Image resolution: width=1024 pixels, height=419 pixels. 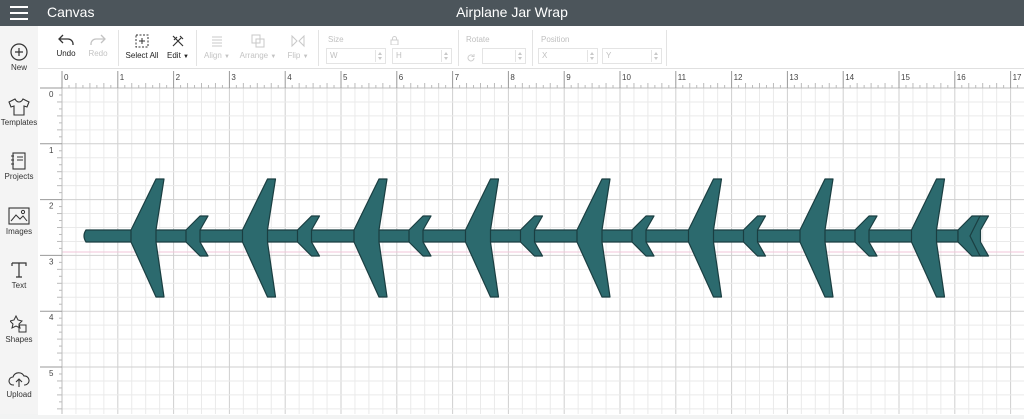 I want to click on x-field-label: X, so click(x=545, y=55).